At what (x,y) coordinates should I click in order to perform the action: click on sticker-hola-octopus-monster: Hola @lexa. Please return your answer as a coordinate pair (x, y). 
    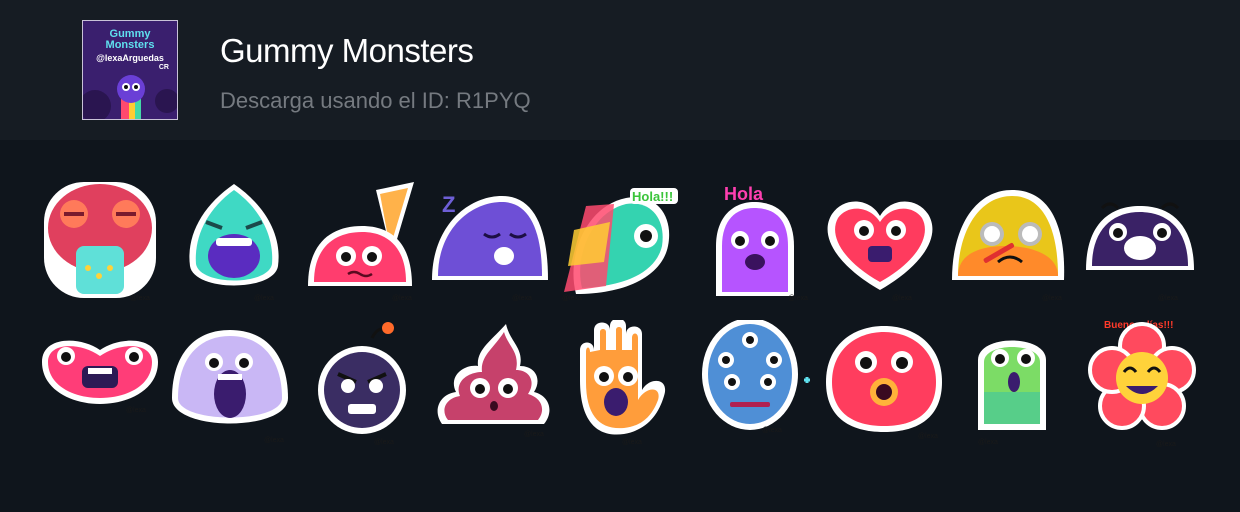
    Looking at the image, I should click on (760, 241).